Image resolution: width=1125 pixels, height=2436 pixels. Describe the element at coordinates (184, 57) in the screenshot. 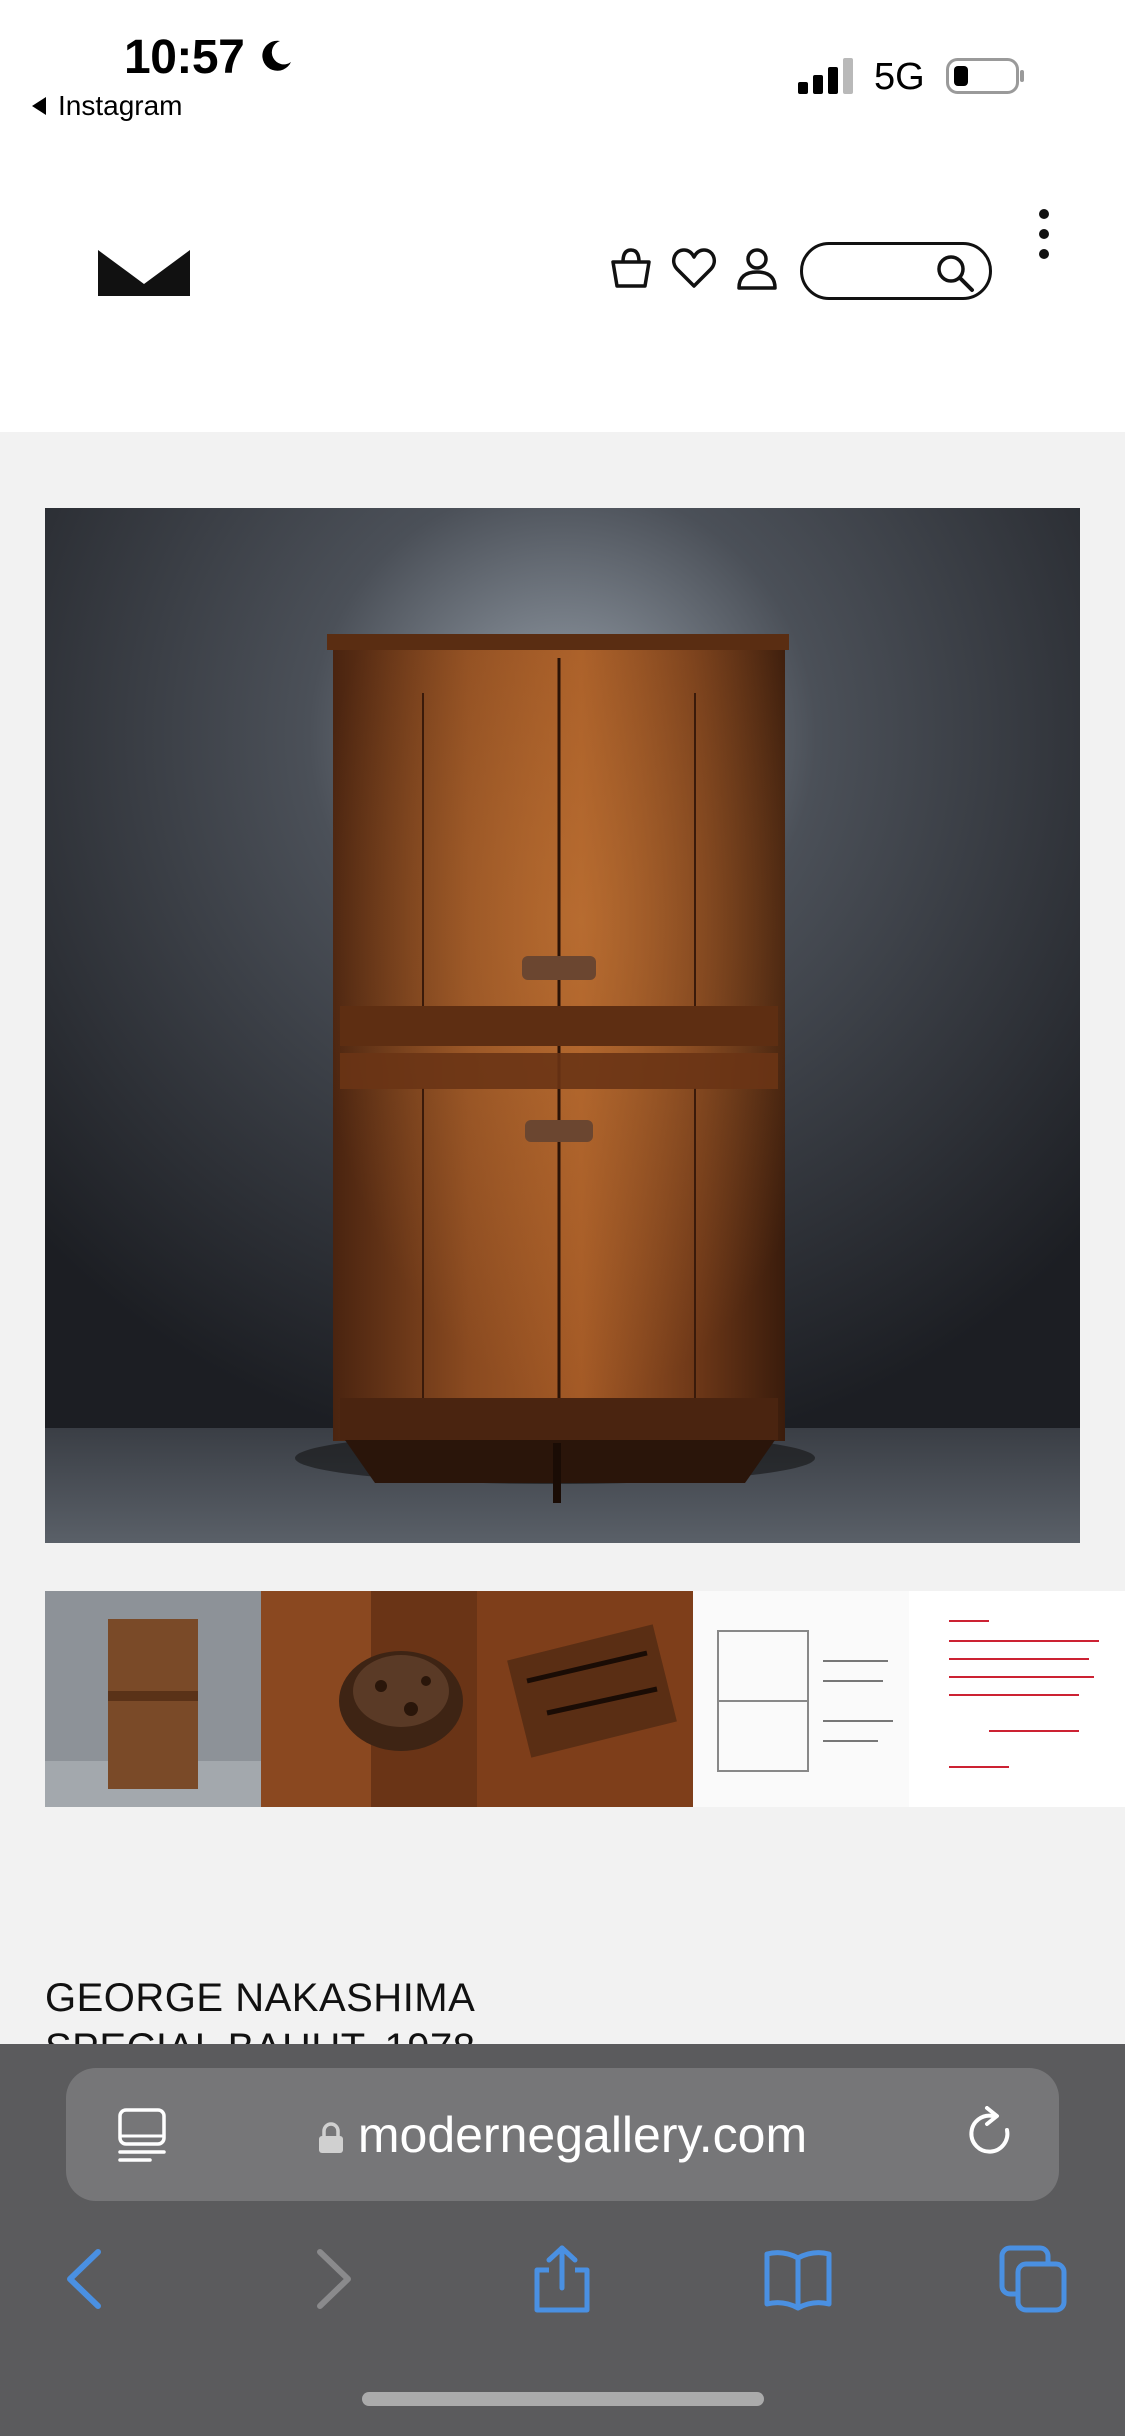

I see `status-time: 10:57` at that location.